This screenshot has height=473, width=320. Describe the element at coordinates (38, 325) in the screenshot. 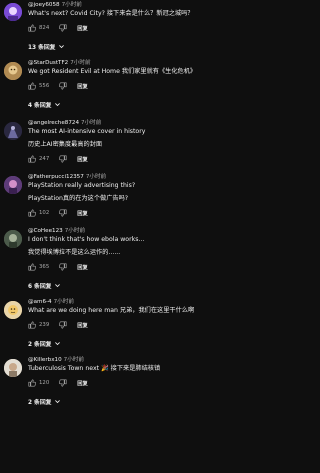

I see `like-button: 239` at that location.